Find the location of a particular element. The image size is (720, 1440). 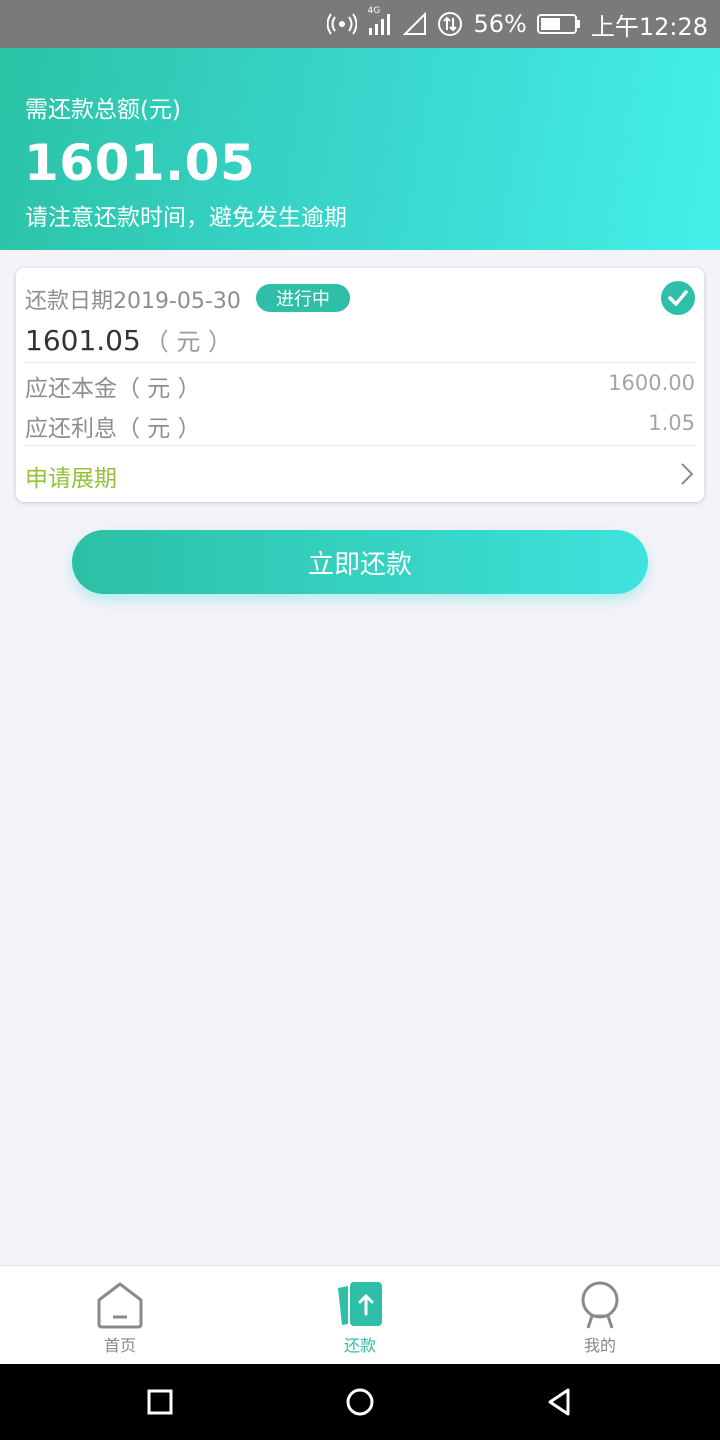

hotspot-icon is located at coordinates (342, 24).